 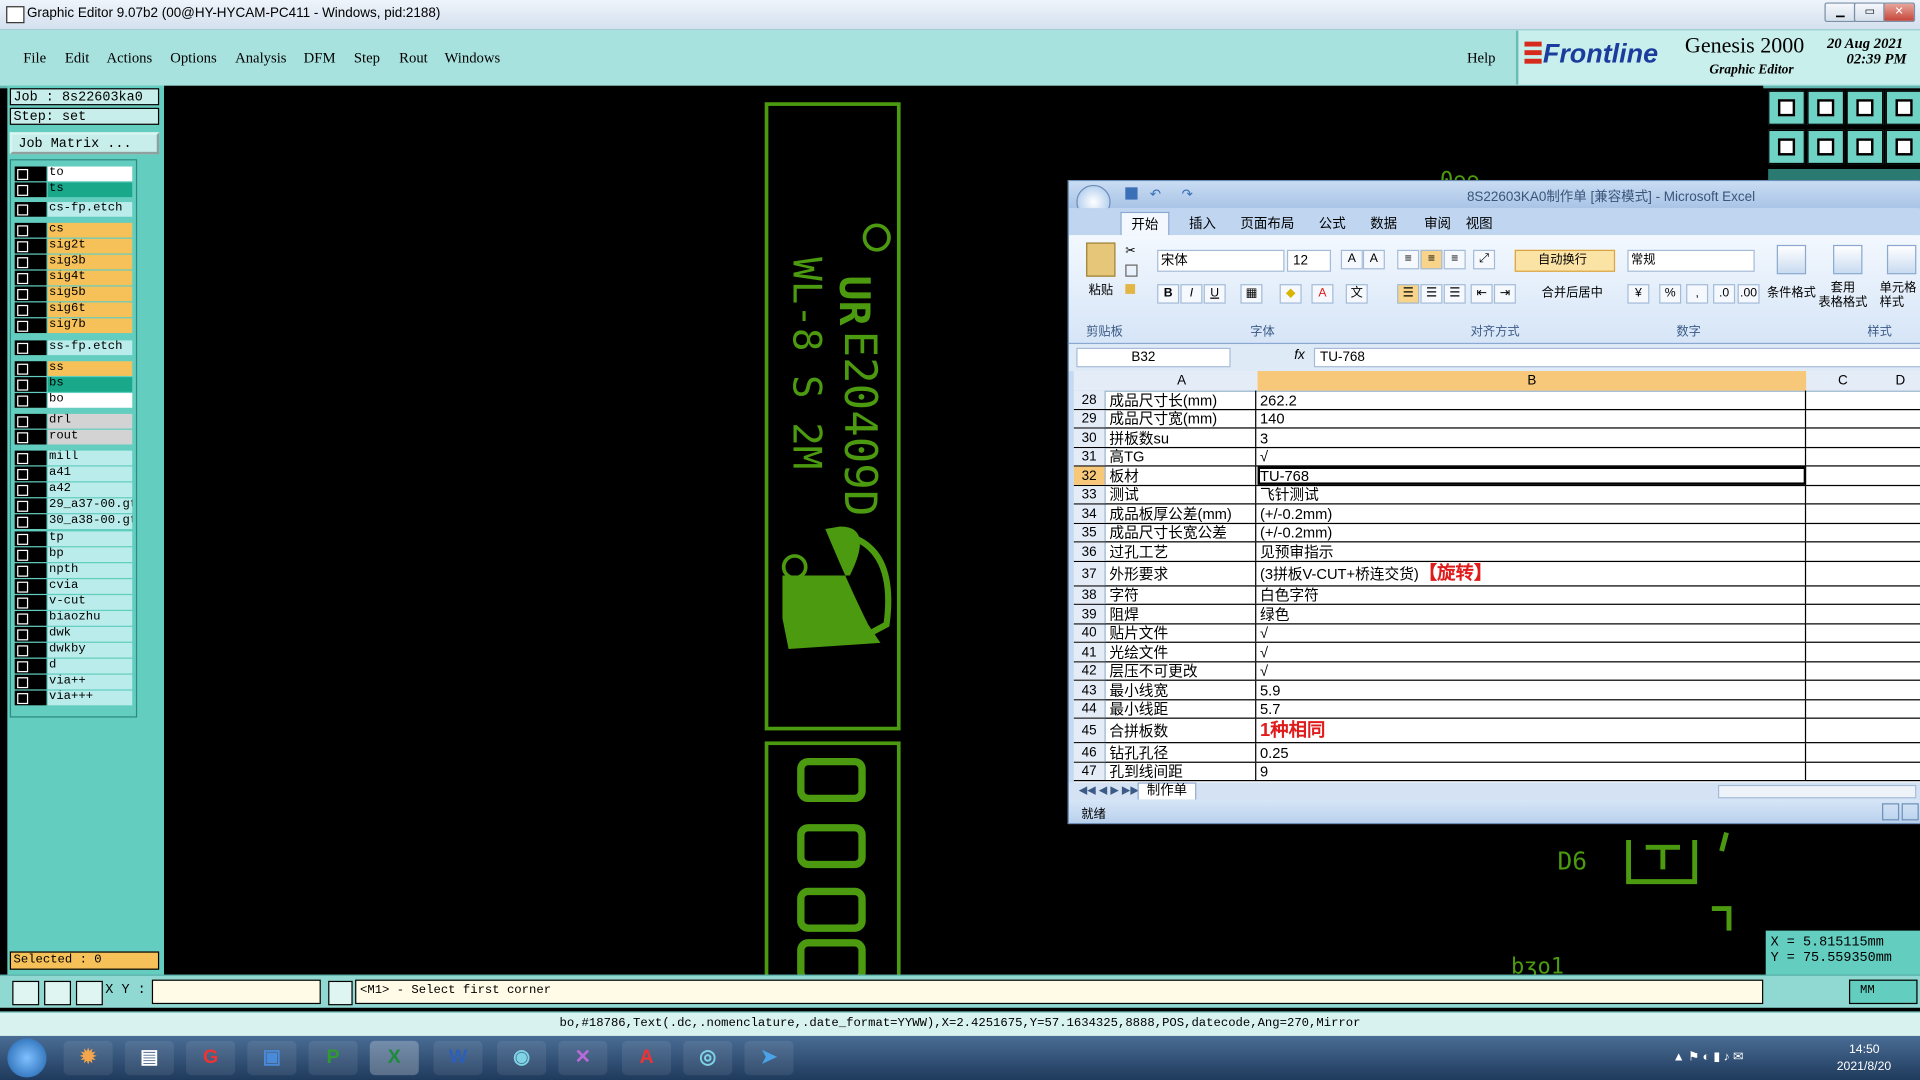 What do you see at coordinates (1221, 260) in the screenshot?
I see `font-name-select: 宋体` at bounding box center [1221, 260].